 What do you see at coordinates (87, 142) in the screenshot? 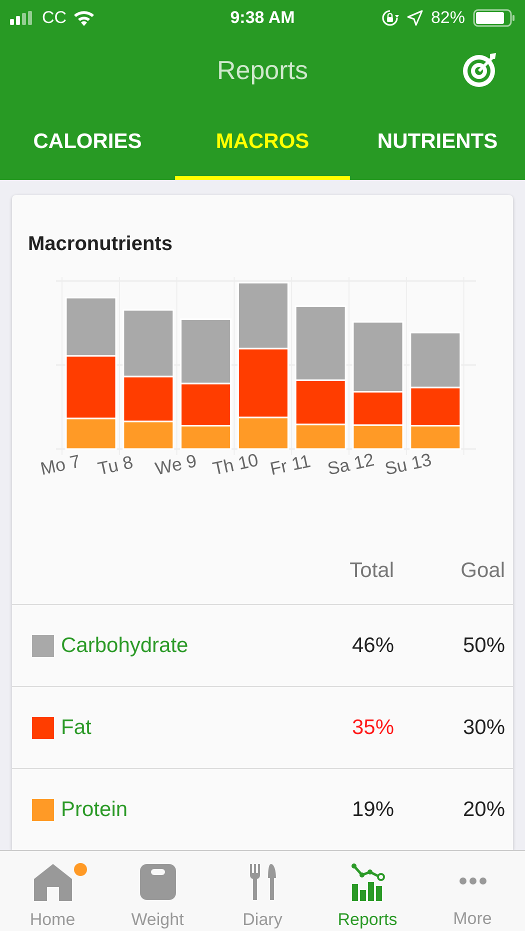
I see `tab: CALORIES` at bounding box center [87, 142].